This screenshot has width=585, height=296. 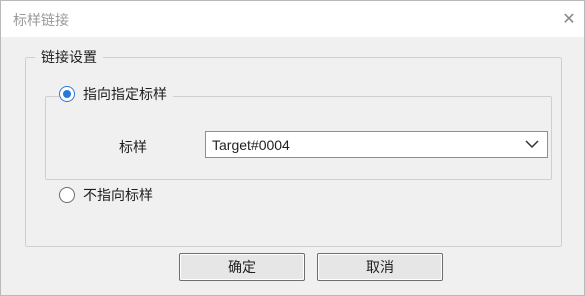 I want to click on close-icon: ✕, so click(x=569, y=18).